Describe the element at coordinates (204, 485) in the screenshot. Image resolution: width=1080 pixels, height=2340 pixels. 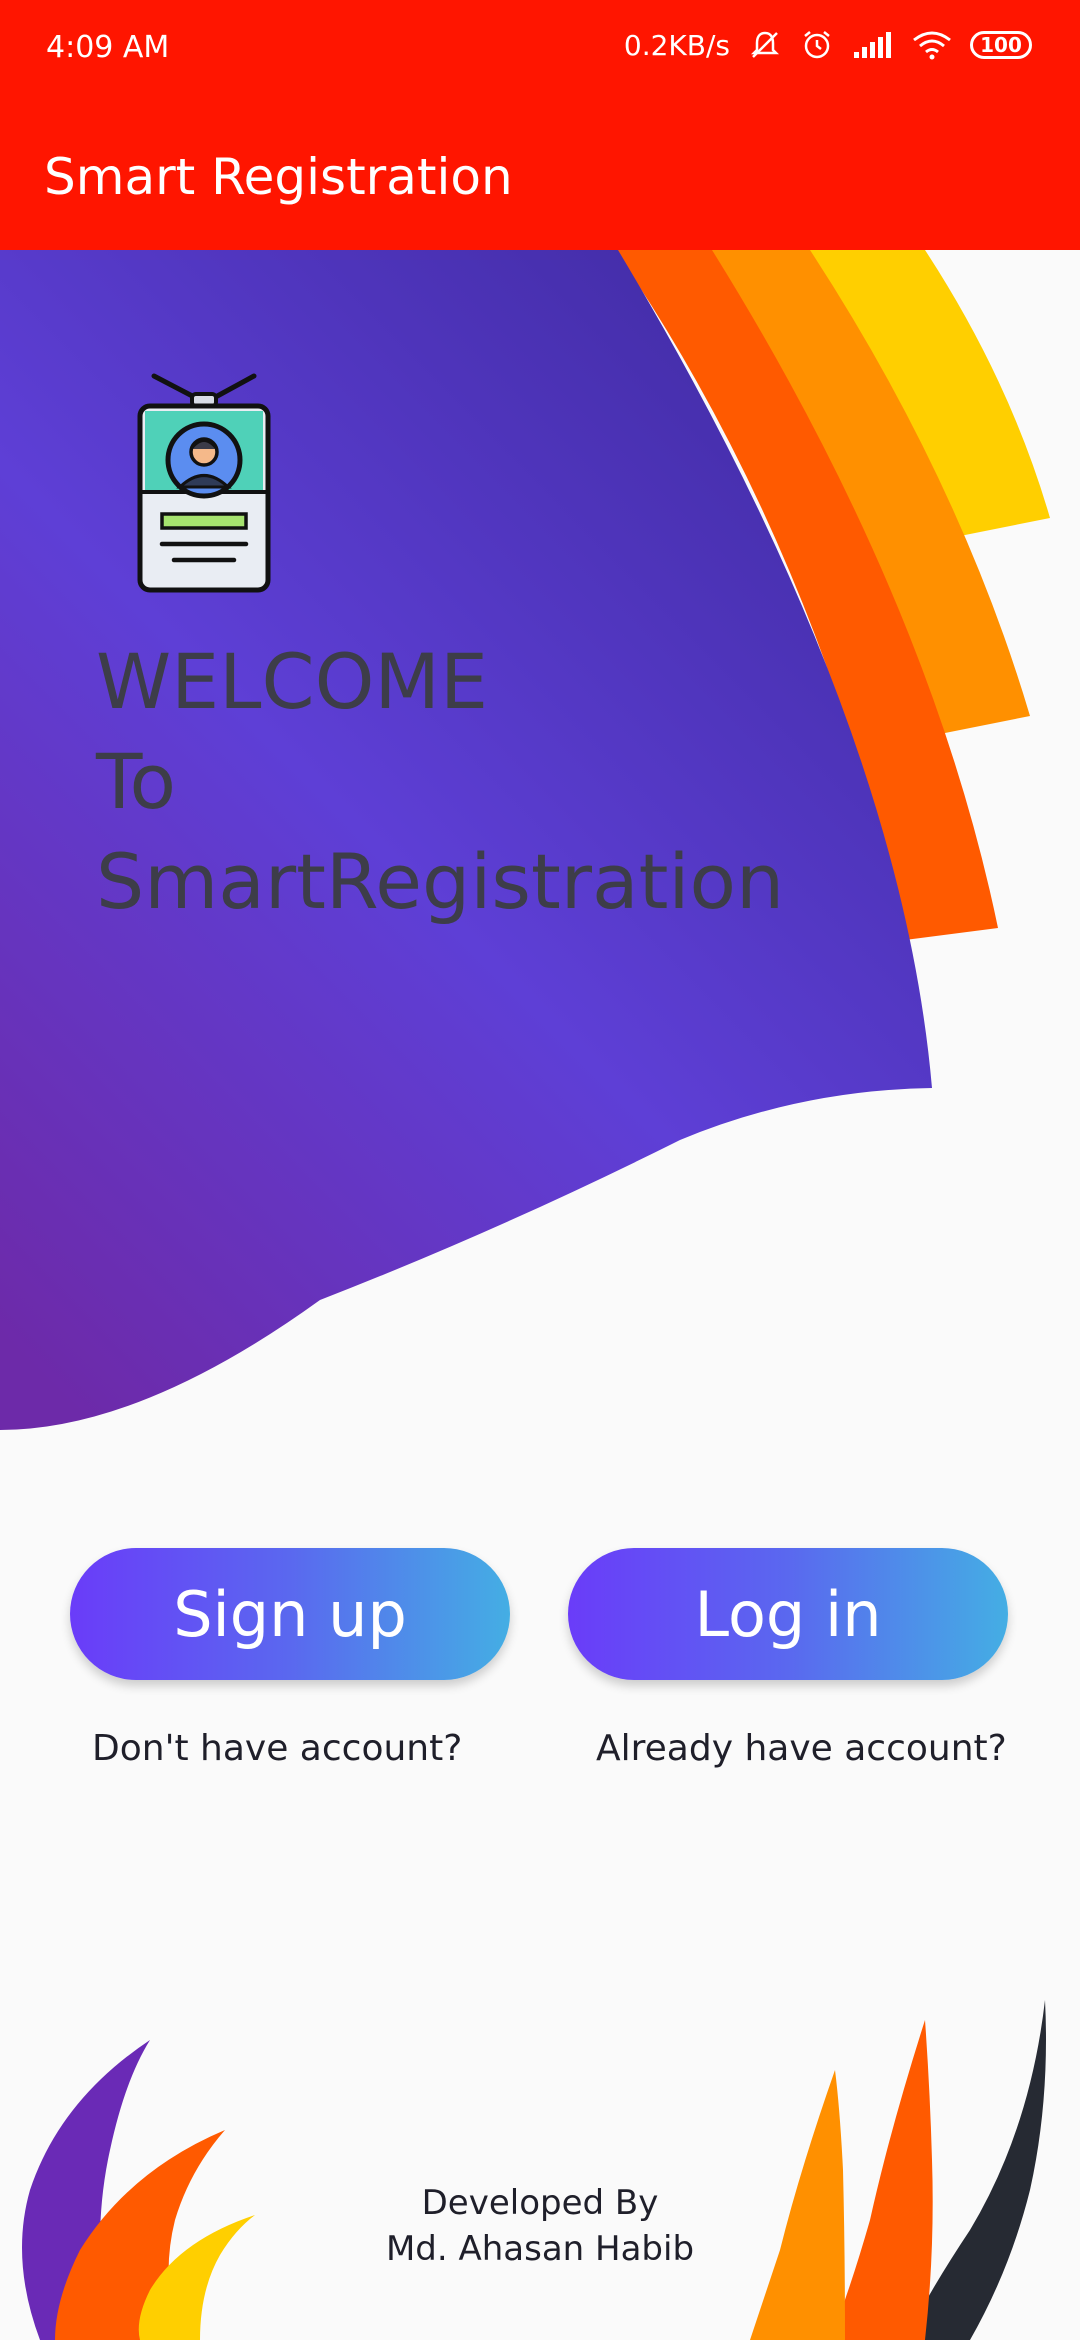
I see `id-badge-icon` at that location.